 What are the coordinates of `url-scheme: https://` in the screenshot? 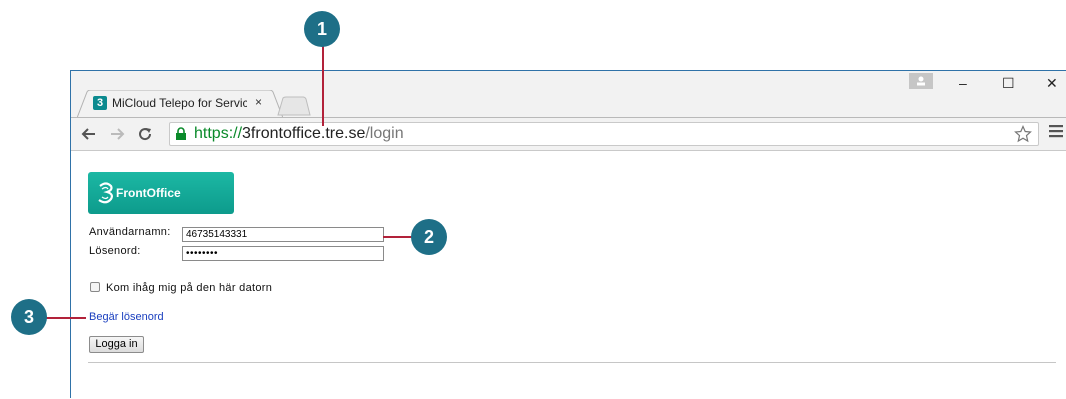 It's located at (218, 133).